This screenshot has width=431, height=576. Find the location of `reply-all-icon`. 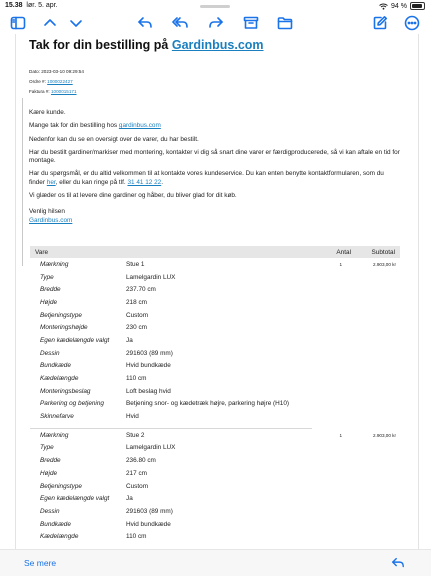

reply-all-icon is located at coordinates (180, 23).